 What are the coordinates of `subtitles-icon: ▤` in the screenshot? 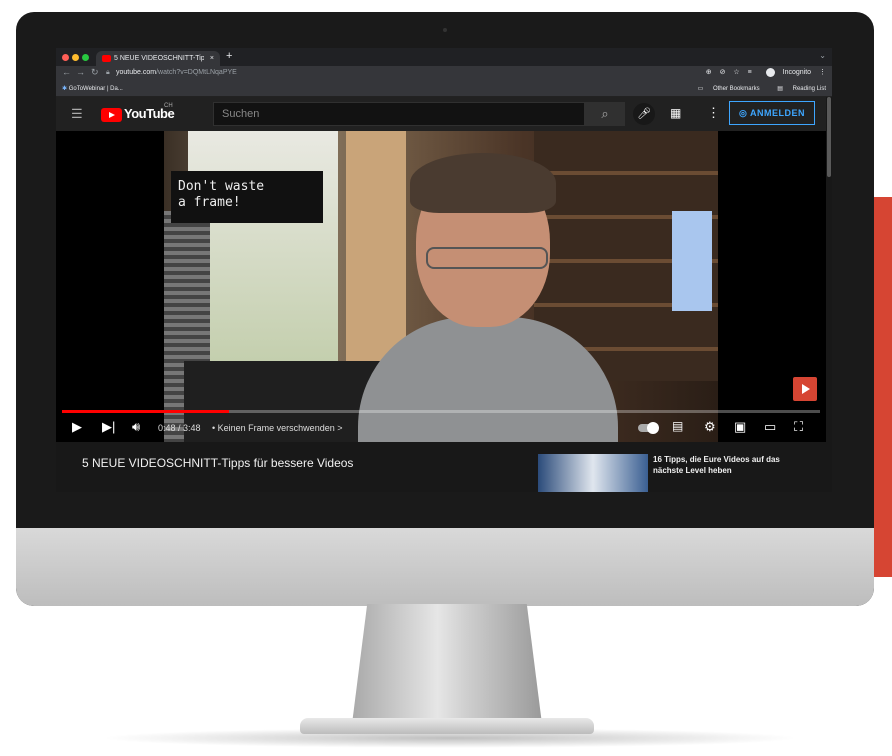 It's located at (677, 426).